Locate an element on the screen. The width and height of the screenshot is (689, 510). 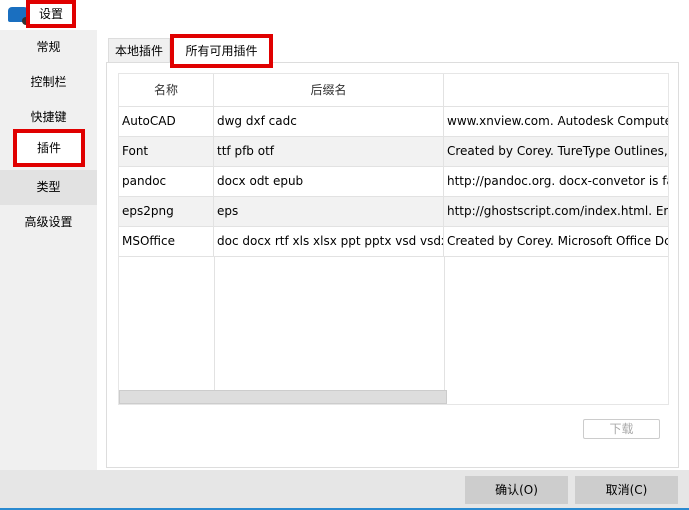
sidebar-item-types: 类型 is located at coordinates (48, 187).